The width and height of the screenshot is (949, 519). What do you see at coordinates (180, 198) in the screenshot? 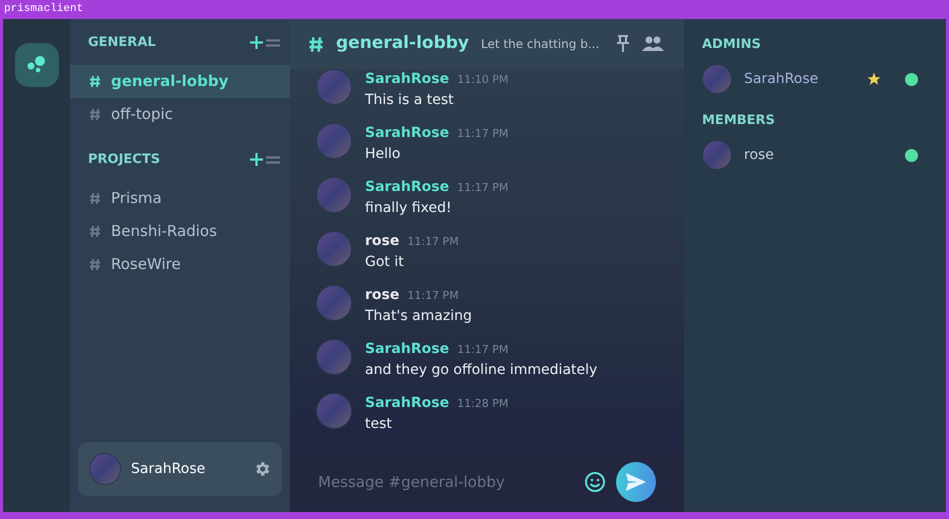
I see `channel-item: Prisma` at bounding box center [180, 198].